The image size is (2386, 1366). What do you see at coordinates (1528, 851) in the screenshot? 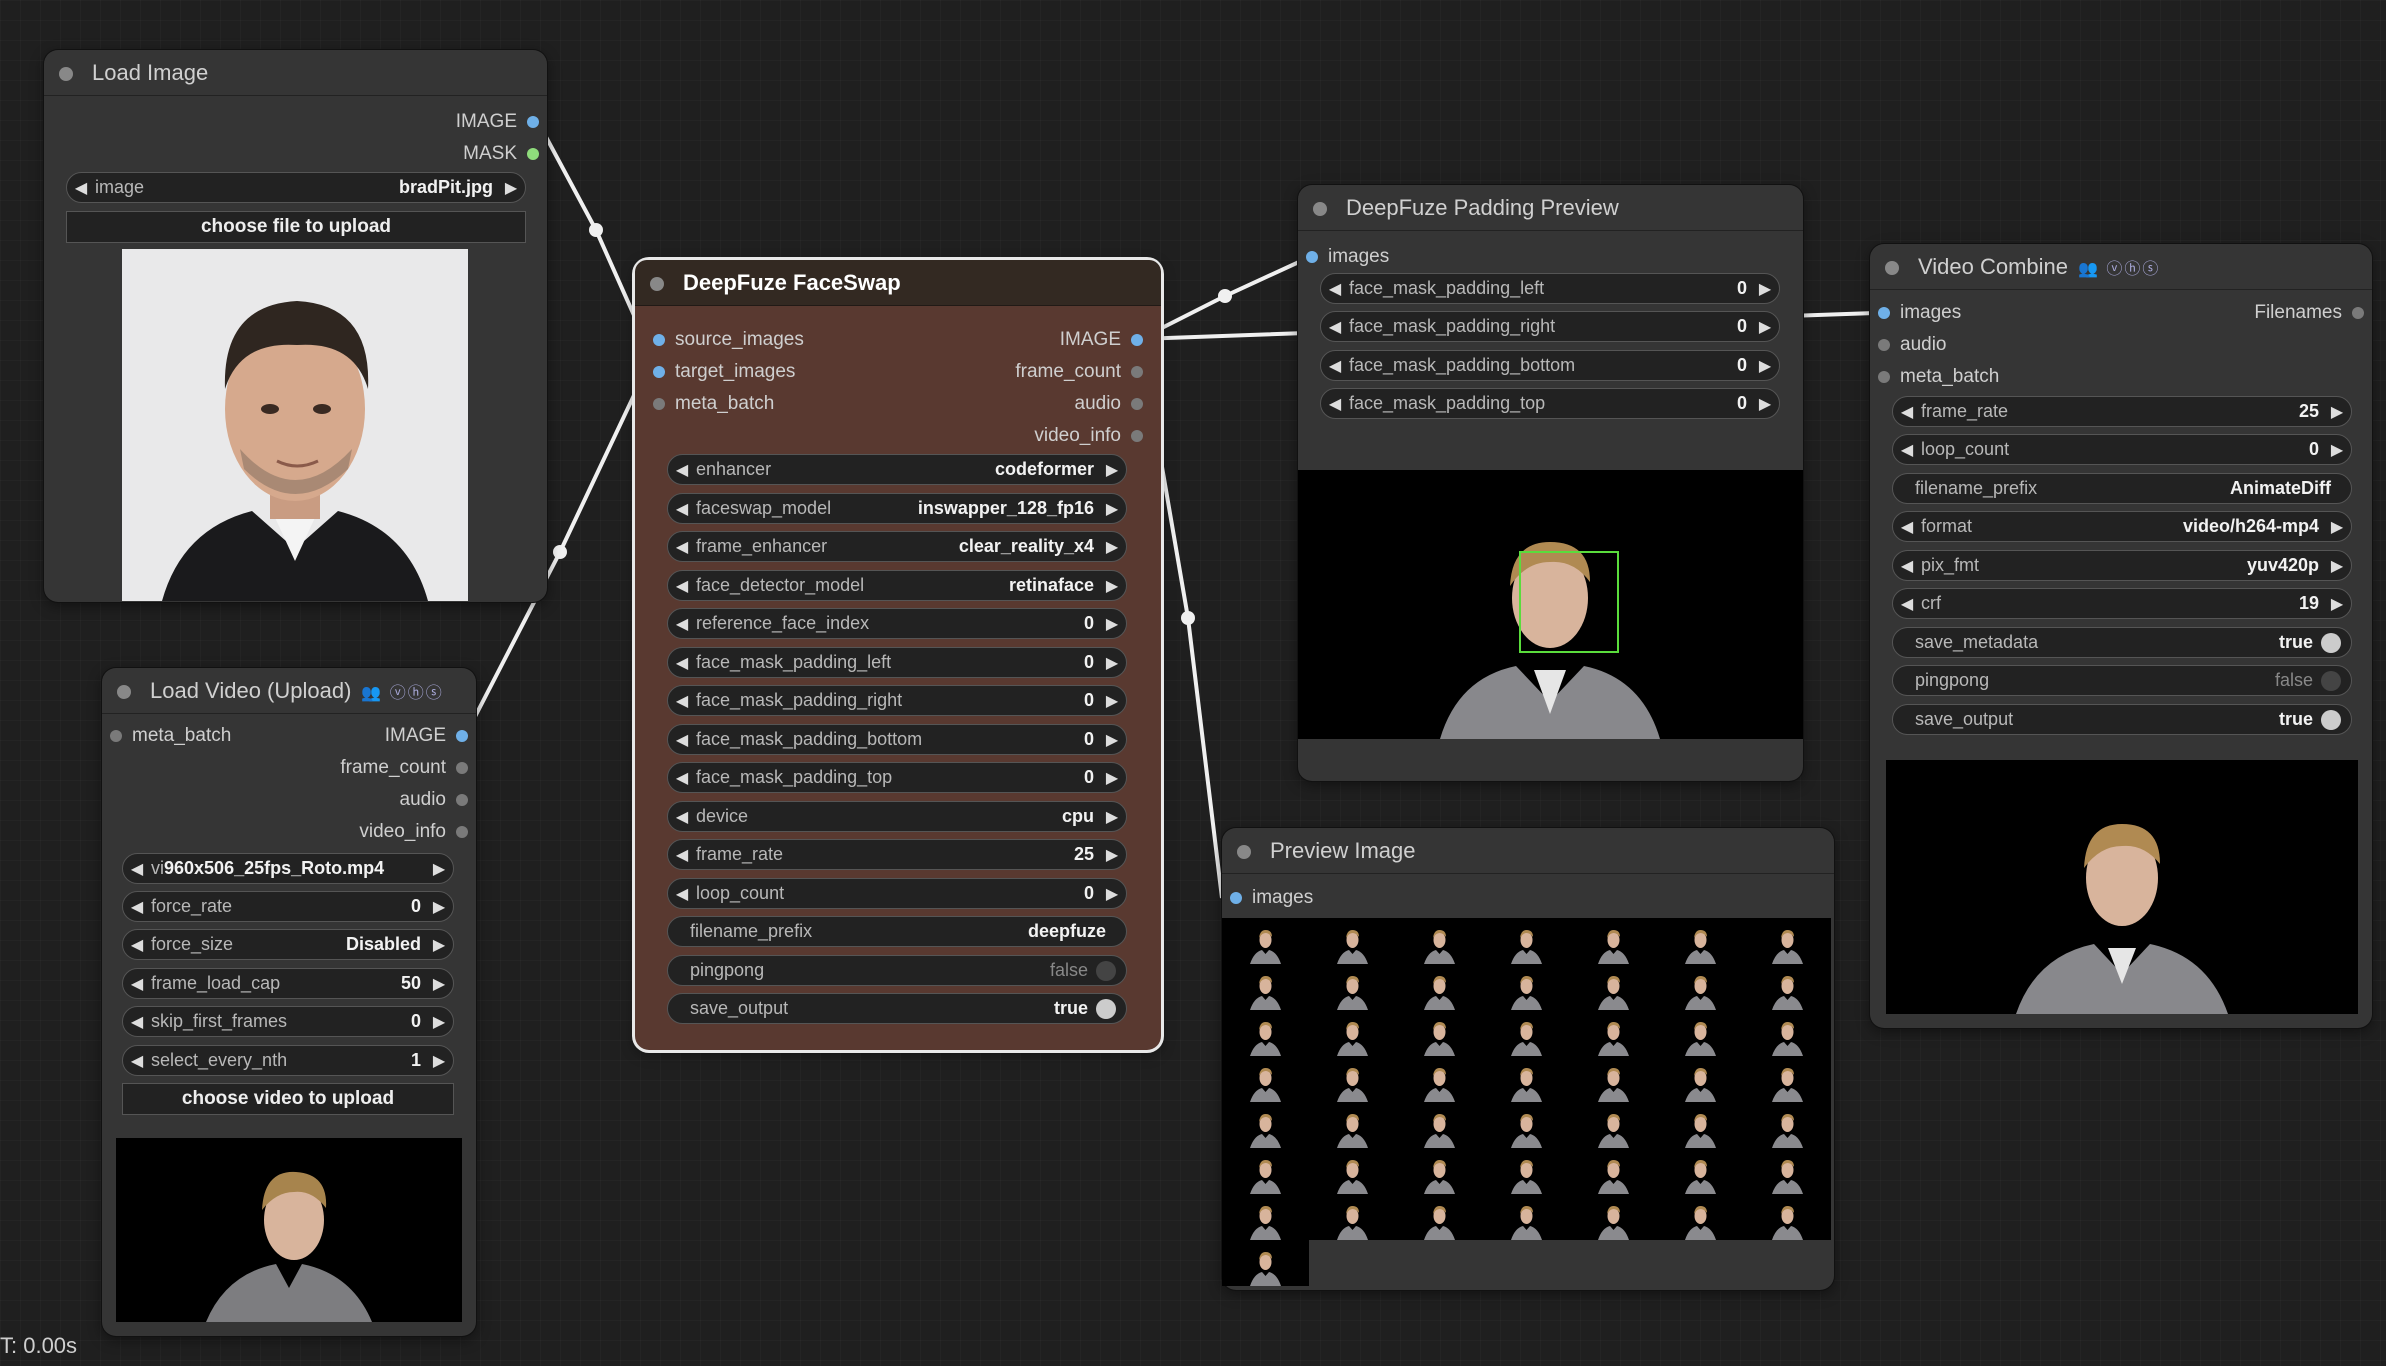
I see `node-title: Preview Image` at bounding box center [1528, 851].